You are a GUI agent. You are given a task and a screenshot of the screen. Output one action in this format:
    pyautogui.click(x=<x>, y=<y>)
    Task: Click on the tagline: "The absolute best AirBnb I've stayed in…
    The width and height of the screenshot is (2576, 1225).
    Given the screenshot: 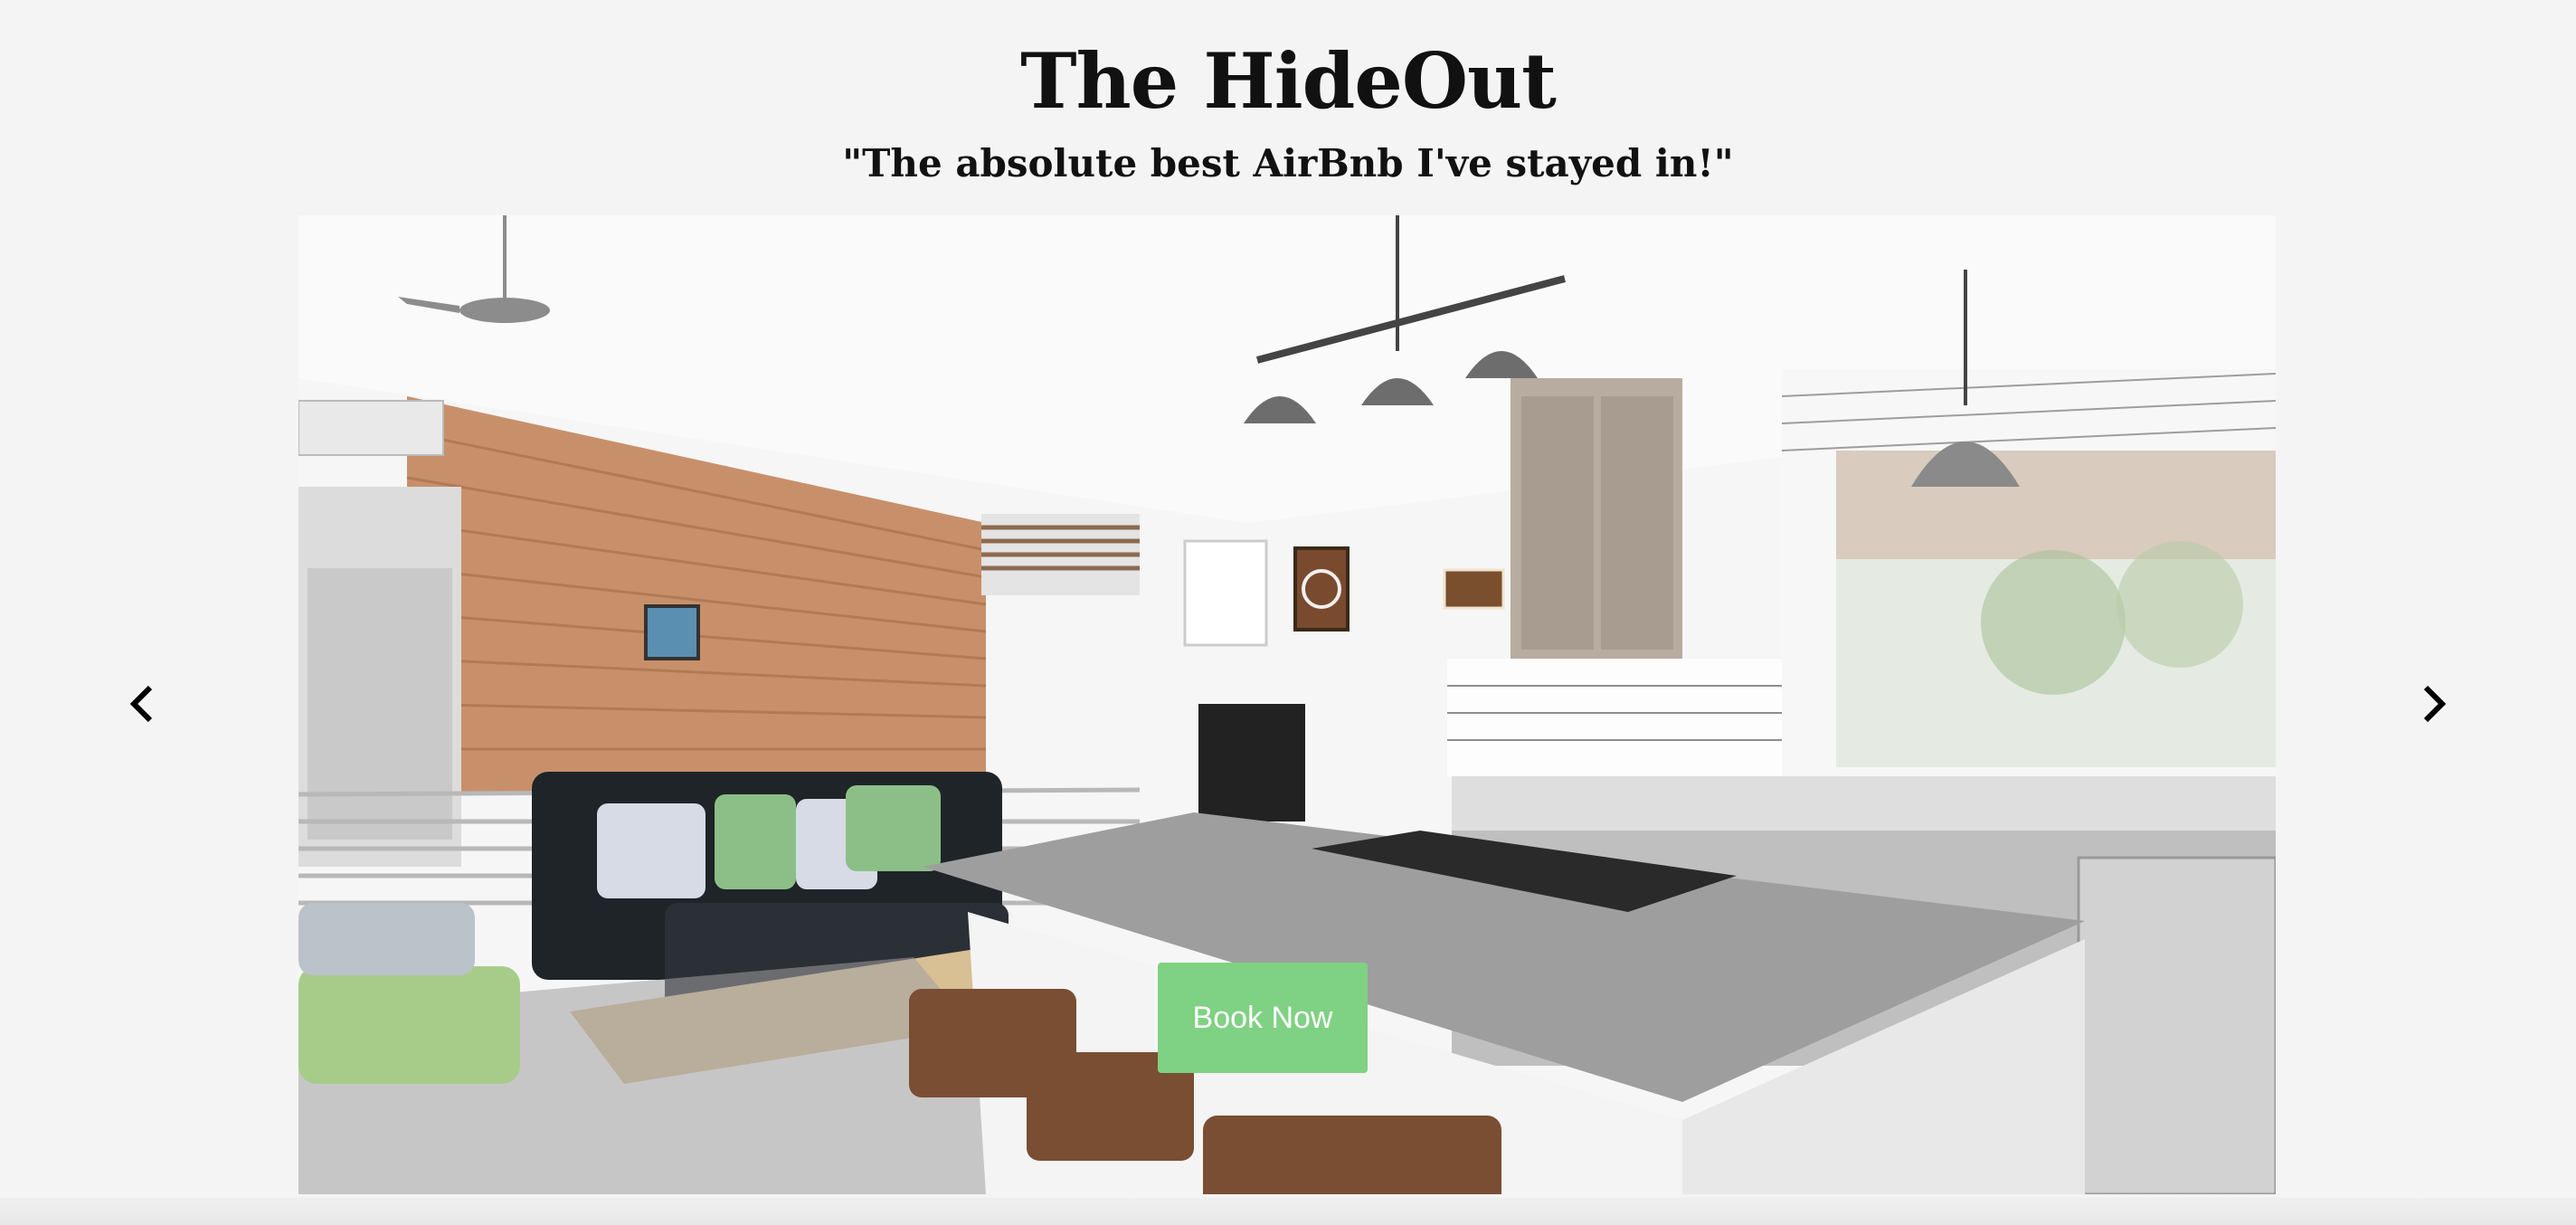 What is the action you would take?
    pyautogui.click(x=1288, y=163)
    